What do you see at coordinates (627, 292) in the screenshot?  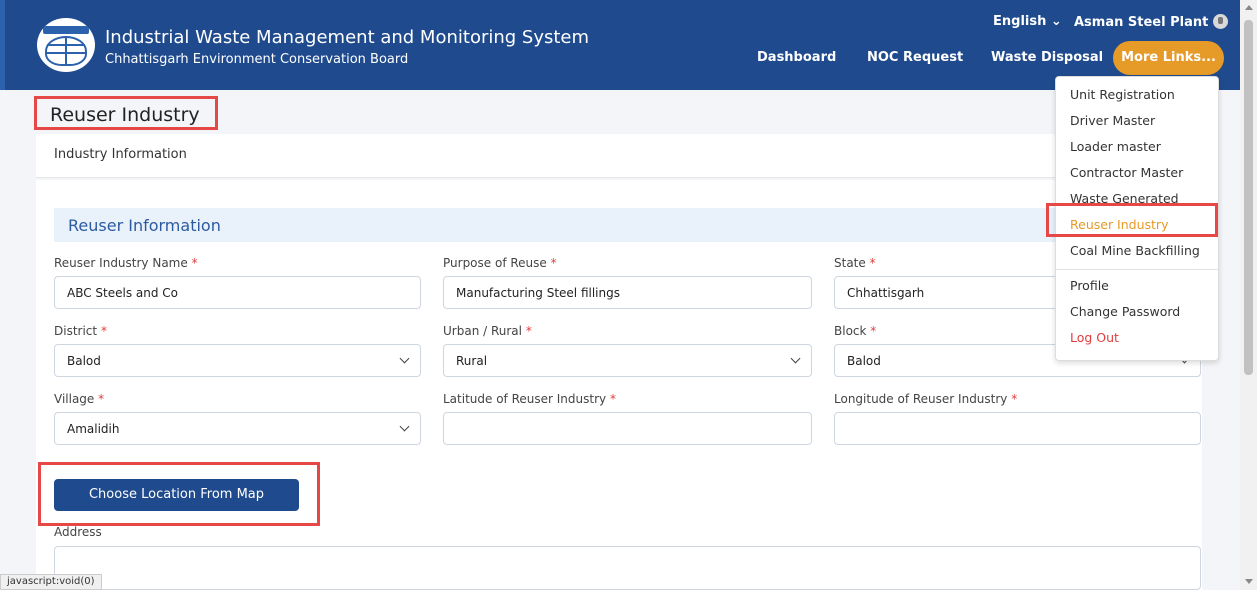 I see `purpose-input: Manufacturing Steel fillings` at bounding box center [627, 292].